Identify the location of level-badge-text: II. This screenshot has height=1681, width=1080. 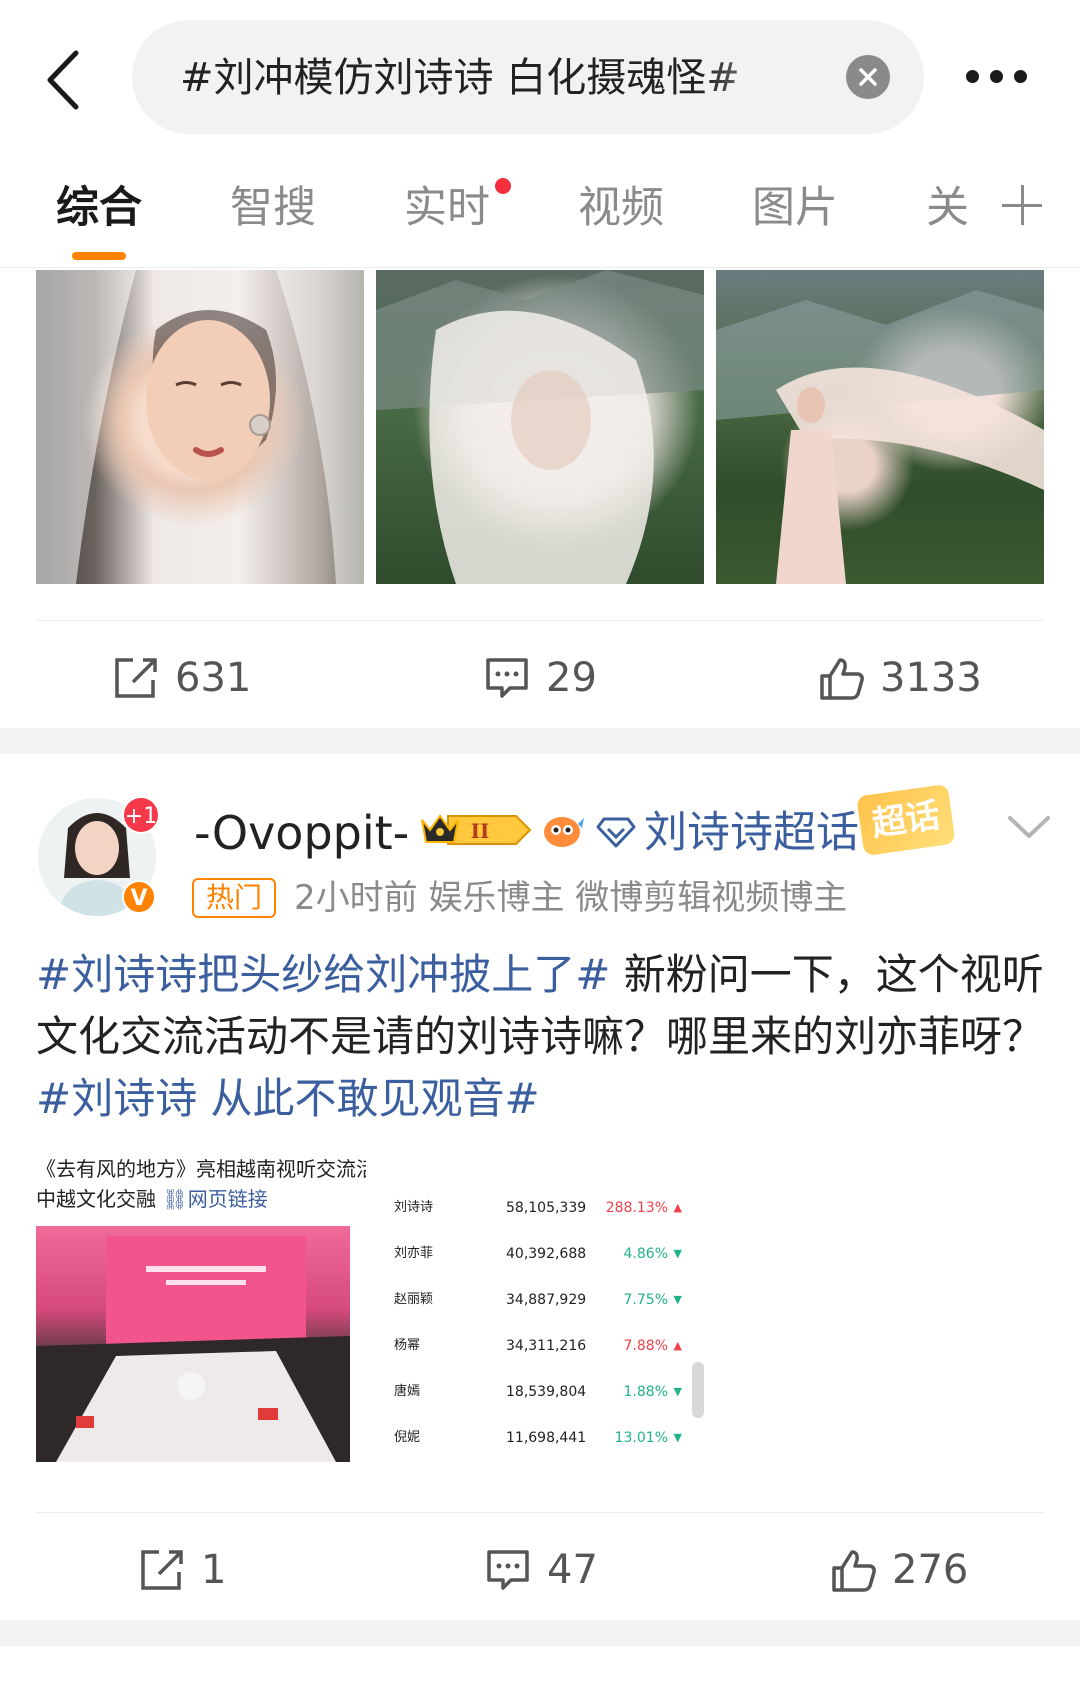
(480, 831).